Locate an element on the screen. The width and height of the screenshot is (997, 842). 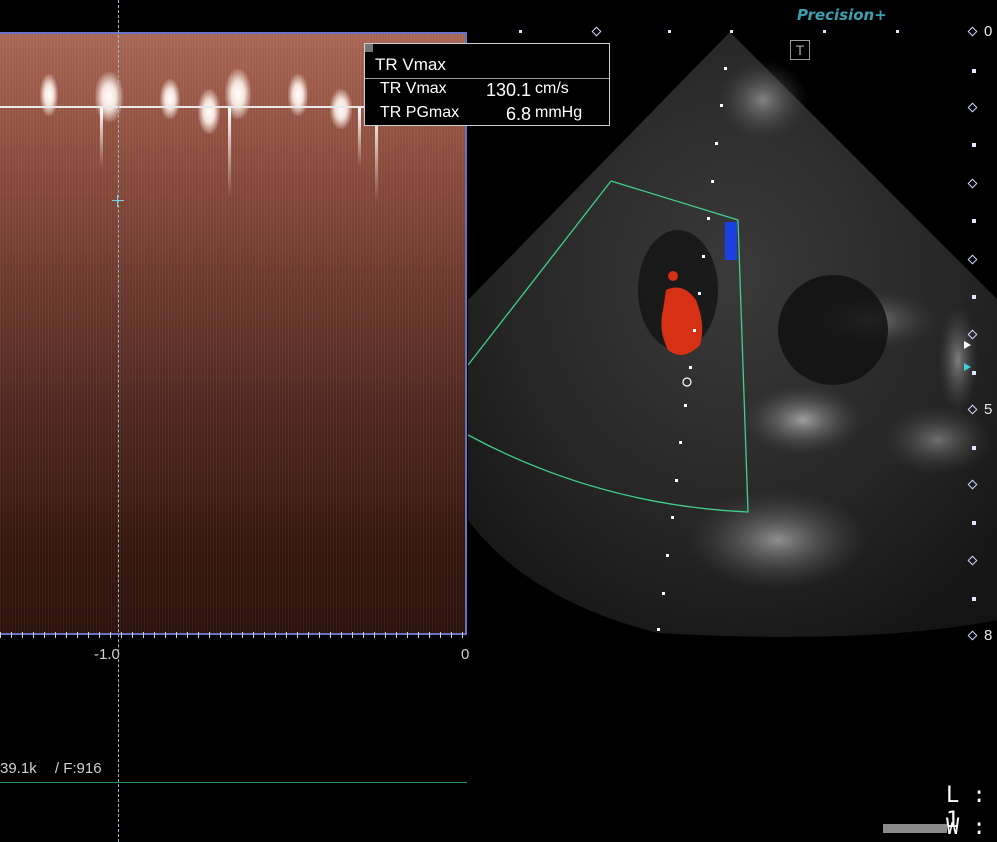
measurement-row: TR Vmax 130.1 cm/s is located at coordinates (487, 91).